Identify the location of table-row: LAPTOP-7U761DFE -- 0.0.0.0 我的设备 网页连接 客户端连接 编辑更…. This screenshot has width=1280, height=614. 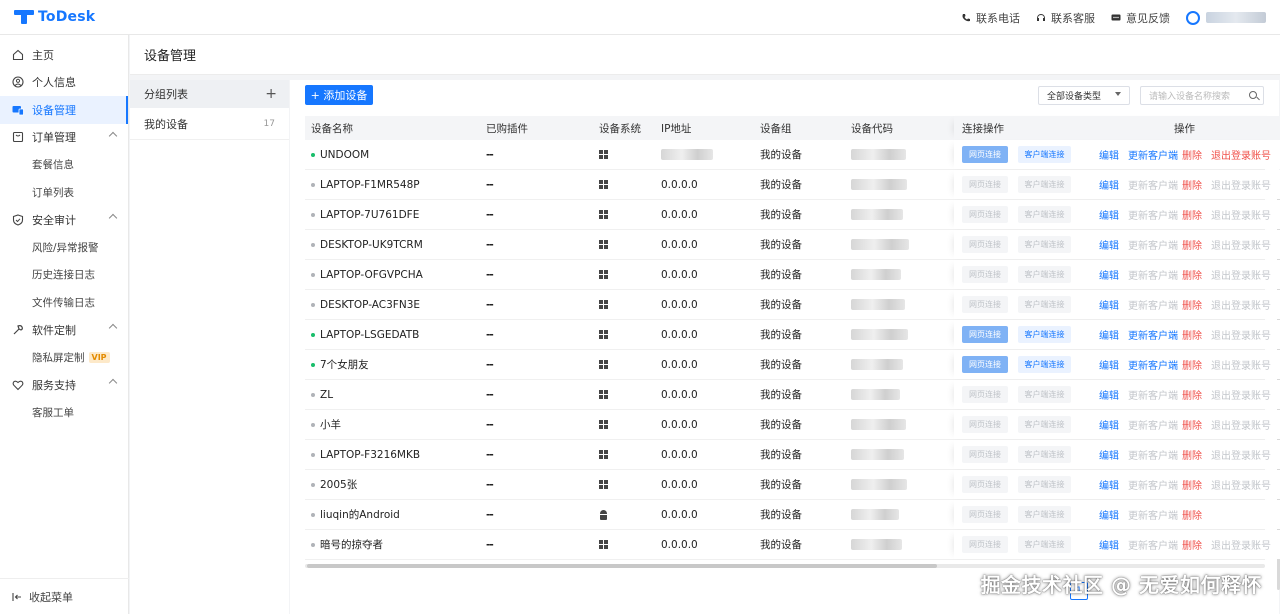
(792, 215).